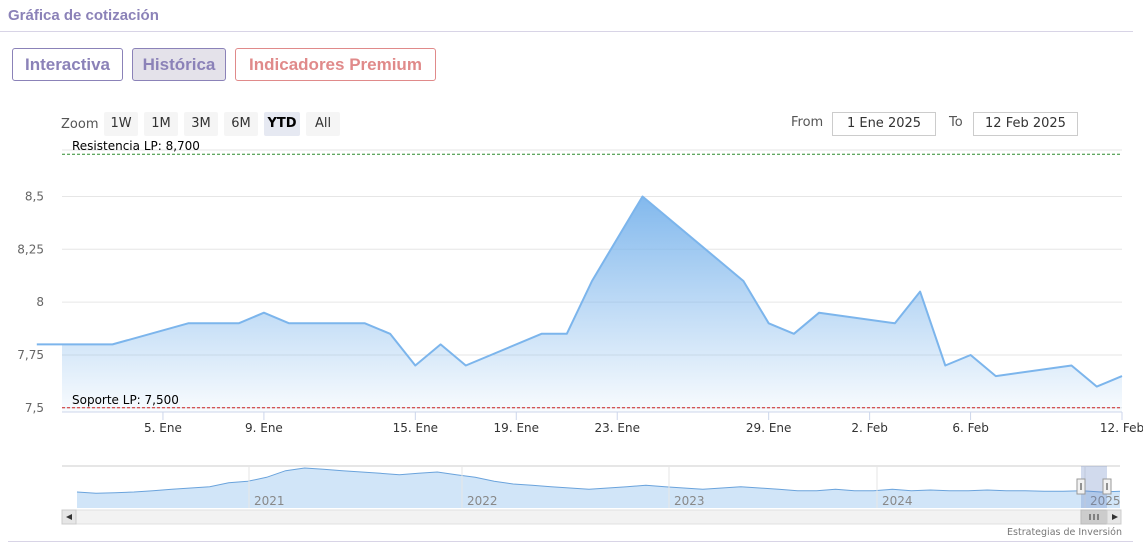  I want to click on zoom-1m-button: 1M, so click(161, 124).